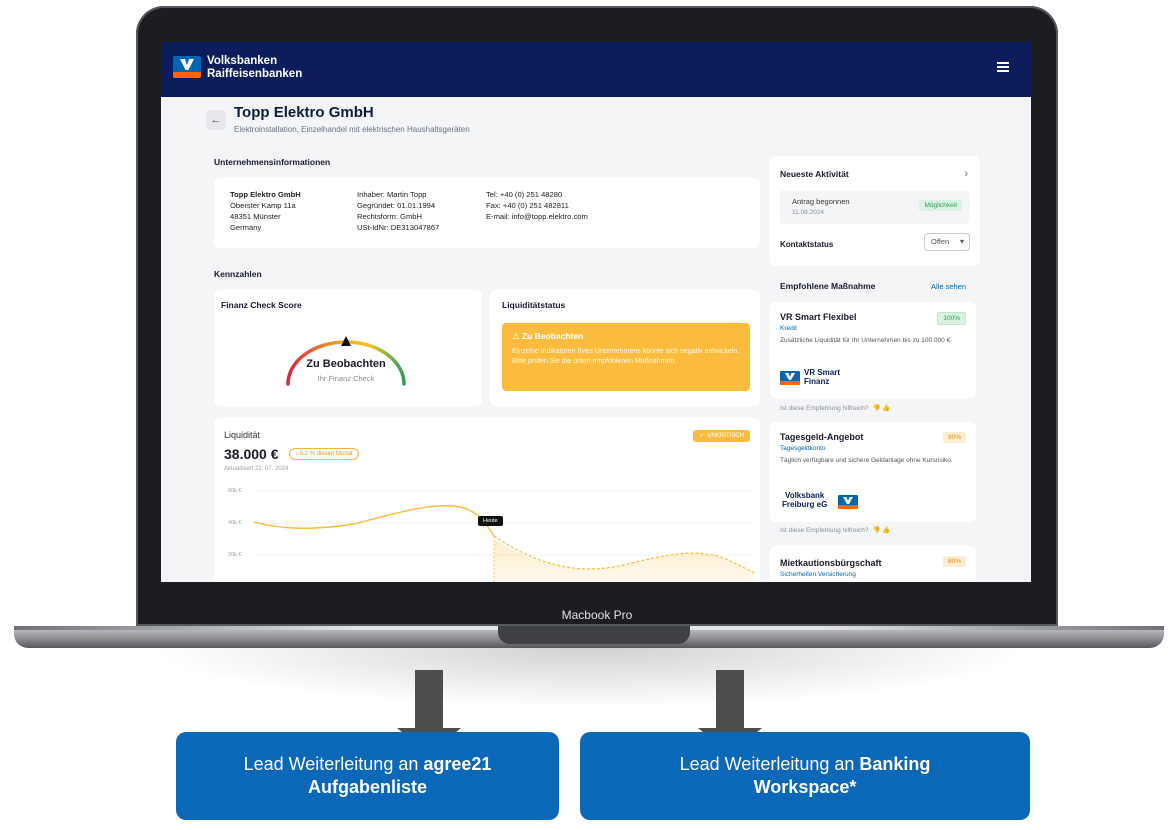  I want to click on brand-name: Volksbanken Raiffeisenbanken, so click(255, 67).